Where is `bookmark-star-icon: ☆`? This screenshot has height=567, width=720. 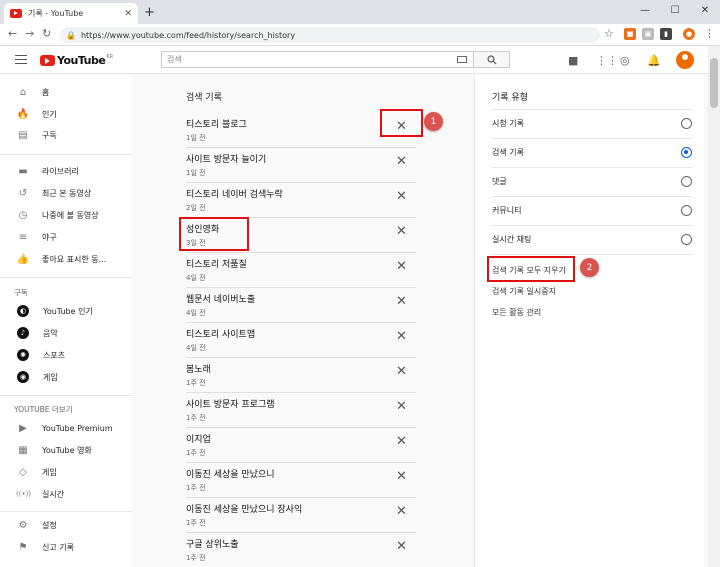 bookmark-star-icon: ☆ is located at coordinates (609, 33).